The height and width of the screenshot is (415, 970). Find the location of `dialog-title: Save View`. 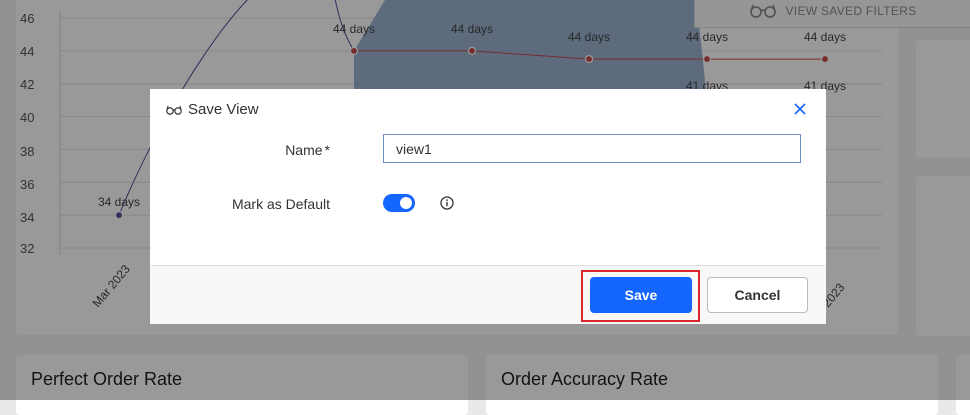

dialog-title: Save View is located at coordinates (223, 109).